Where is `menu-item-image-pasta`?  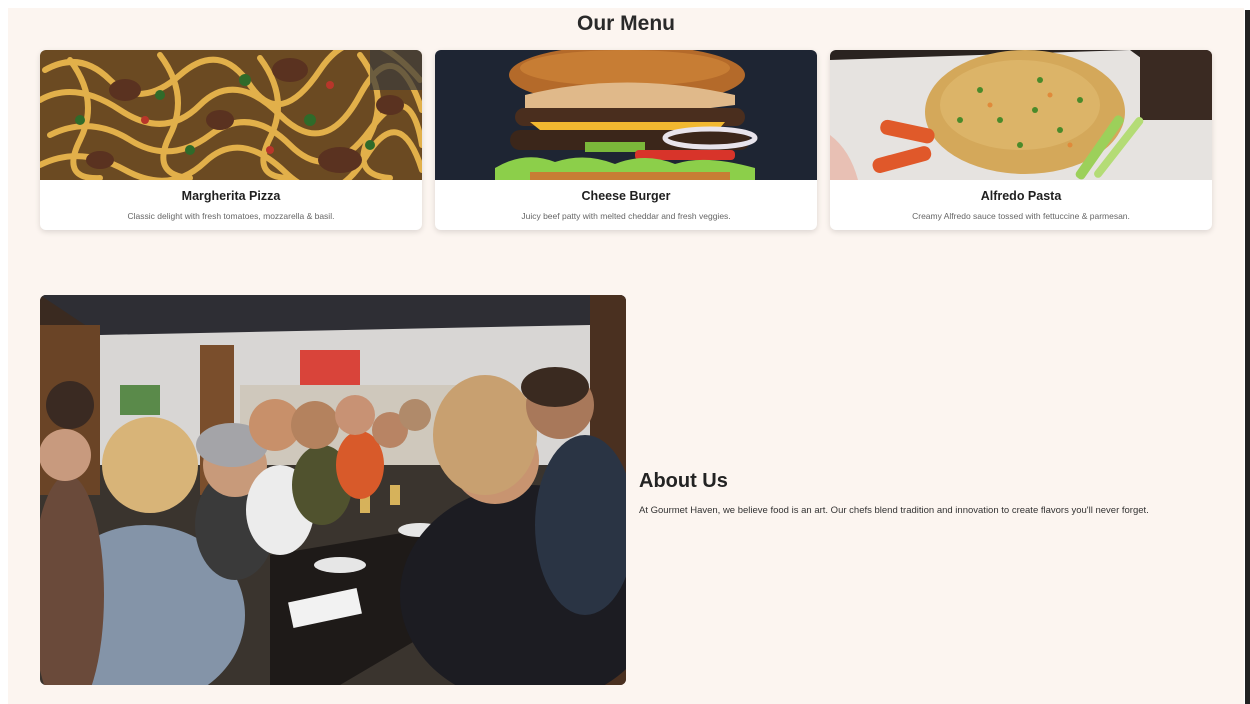 menu-item-image-pasta is located at coordinates (231, 115).